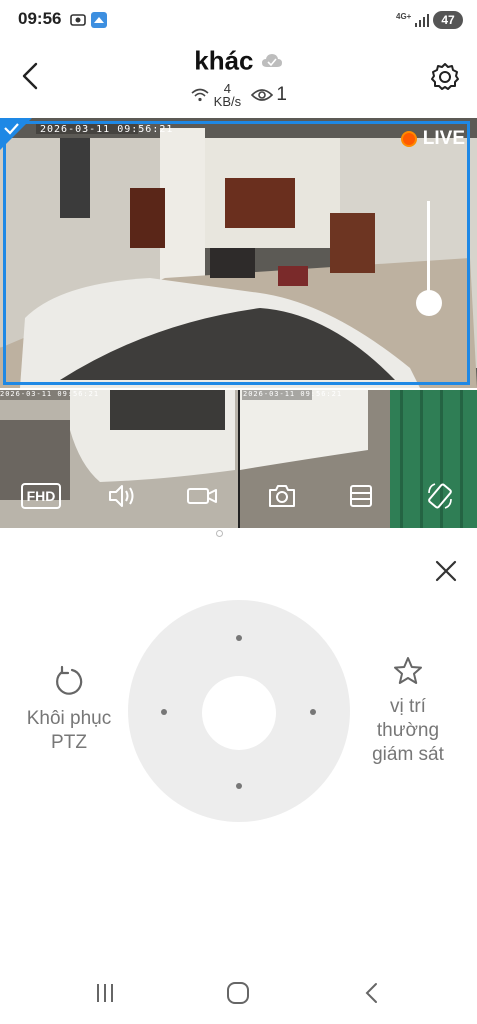 The image size is (477, 1024). Describe the element at coordinates (446, 571) in the screenshot. I see `close-ptz-button` at that location.